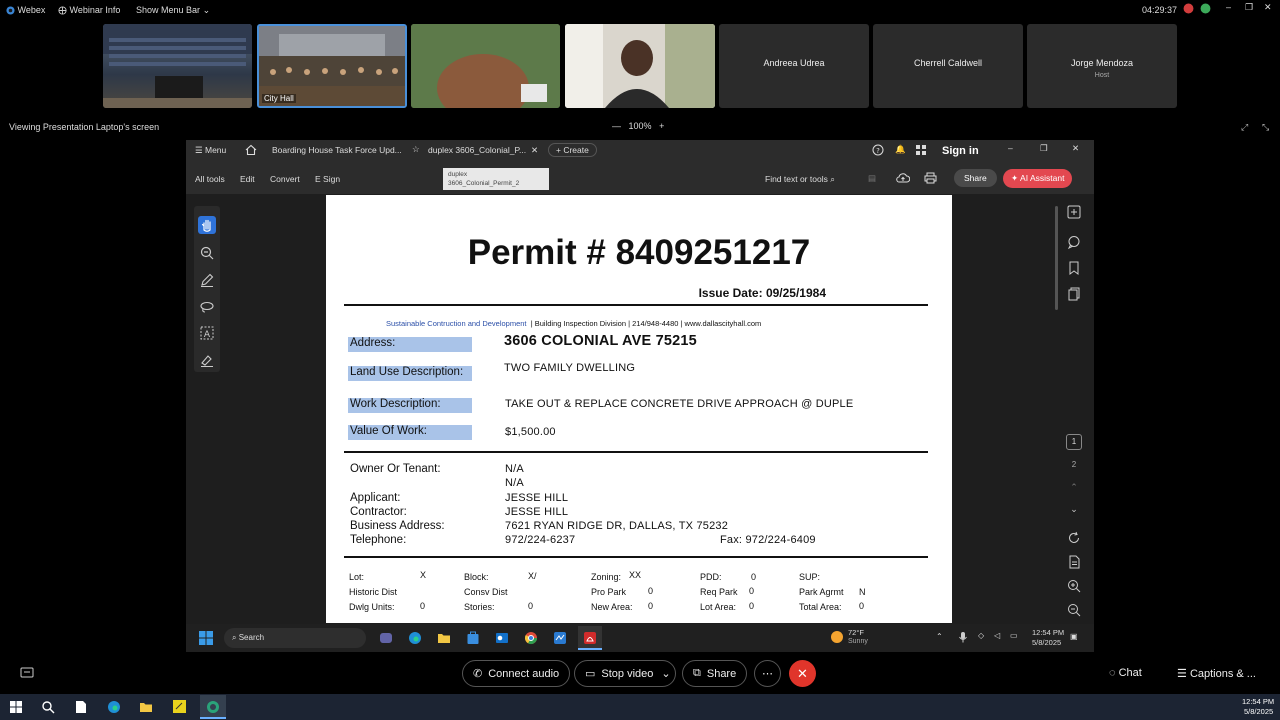 The image size is (1280, 720). What do you see at coordinates (878, 150) in the screenshot?
I see `help-icon: ?` at bounding box center [878, 150].